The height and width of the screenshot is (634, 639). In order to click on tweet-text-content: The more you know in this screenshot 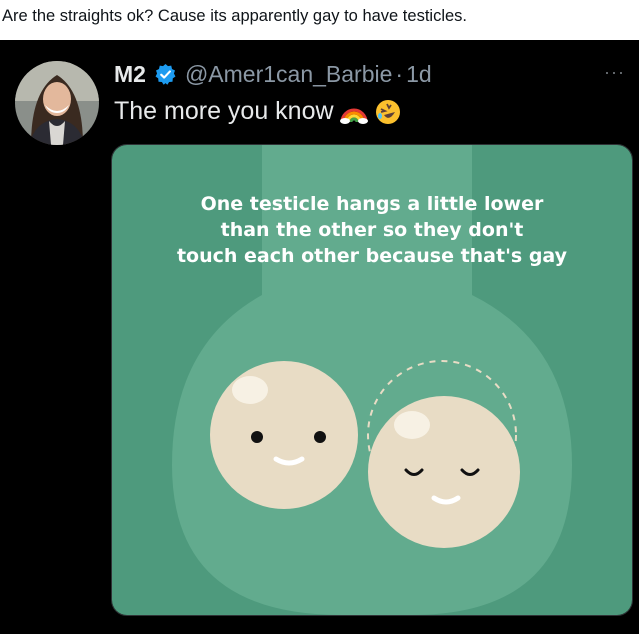, I will do `click(224, 111)`.